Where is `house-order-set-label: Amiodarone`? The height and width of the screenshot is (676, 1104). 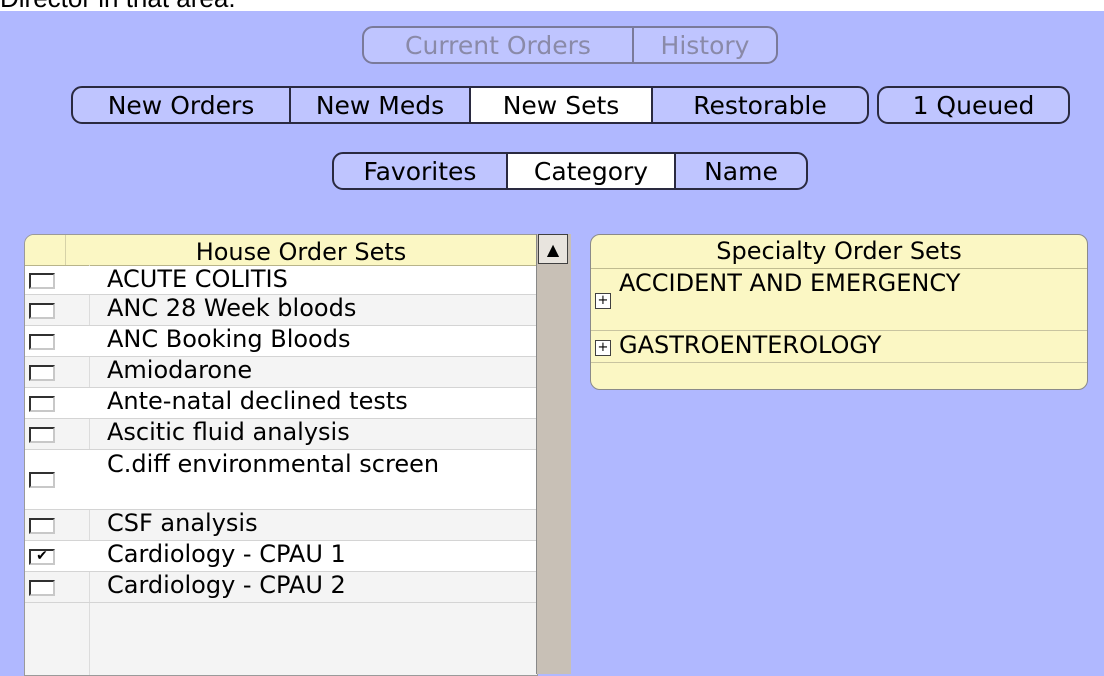 house-order-set-label: Amiodarone is located at coordinates (180, 370).